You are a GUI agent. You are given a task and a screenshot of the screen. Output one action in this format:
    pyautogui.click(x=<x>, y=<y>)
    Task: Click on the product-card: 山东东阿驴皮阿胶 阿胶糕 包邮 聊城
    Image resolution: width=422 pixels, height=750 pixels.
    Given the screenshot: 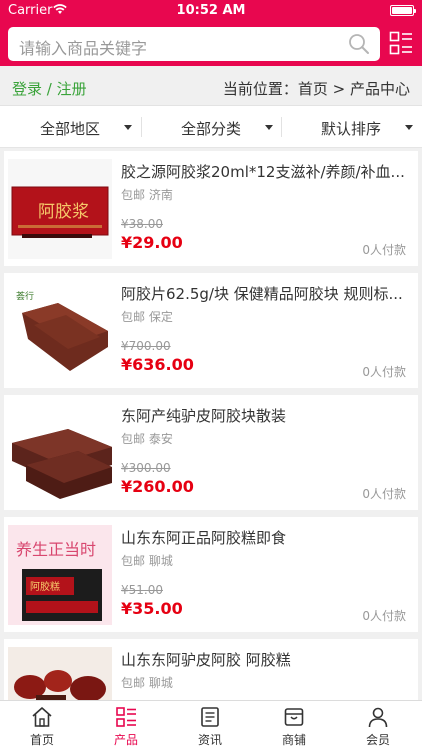 What is the action you would take?
    pyautogui.click(x=211, y=669)
    